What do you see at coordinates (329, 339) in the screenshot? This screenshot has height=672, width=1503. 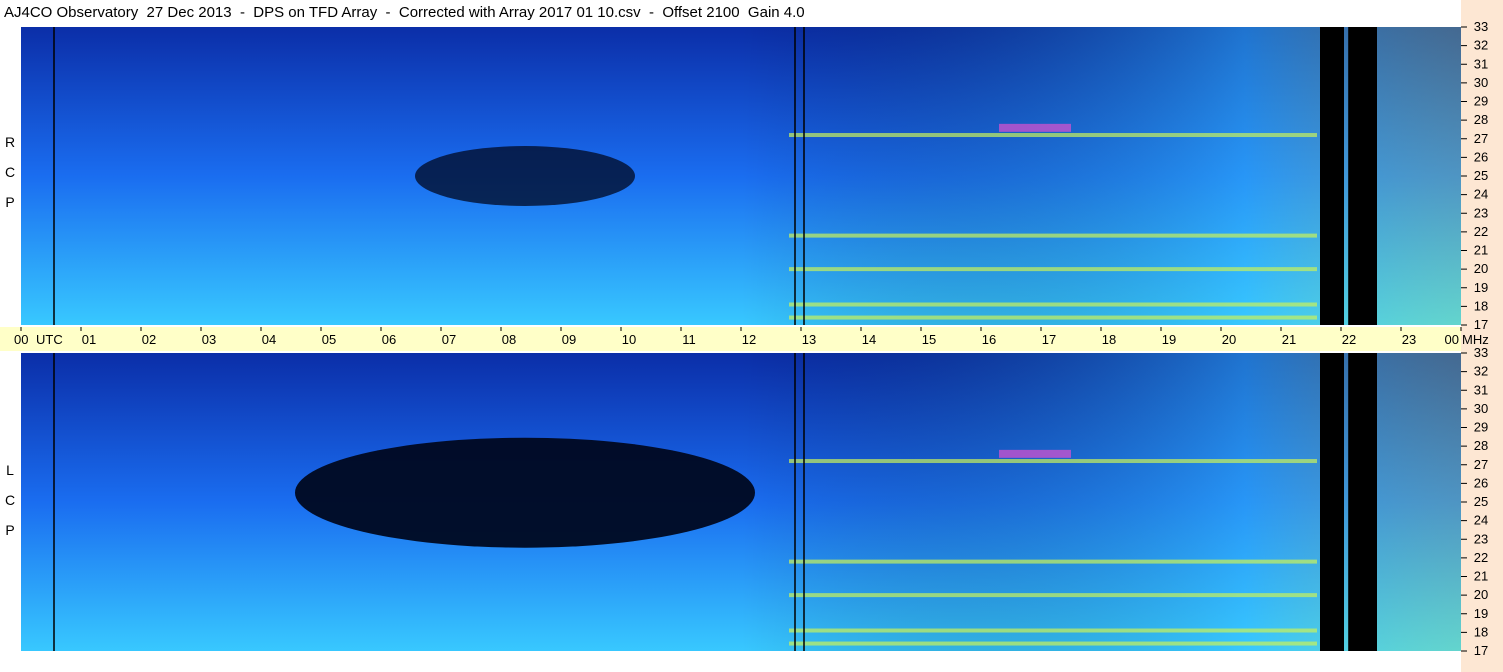 I see `time-tick-label: 05` at bounding box center [329, 339].